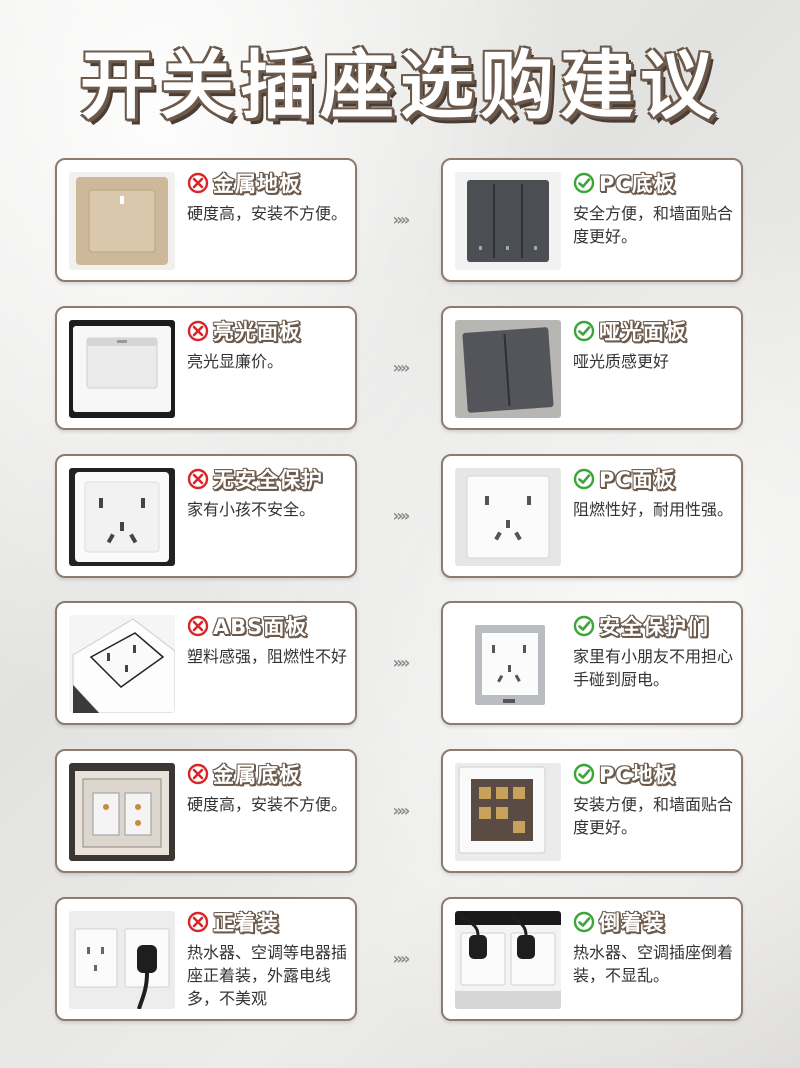 Image resolution: width=800 pixels, height=1068 pixels. I want to click on bad-label: ABS面板, so click(260, 627).